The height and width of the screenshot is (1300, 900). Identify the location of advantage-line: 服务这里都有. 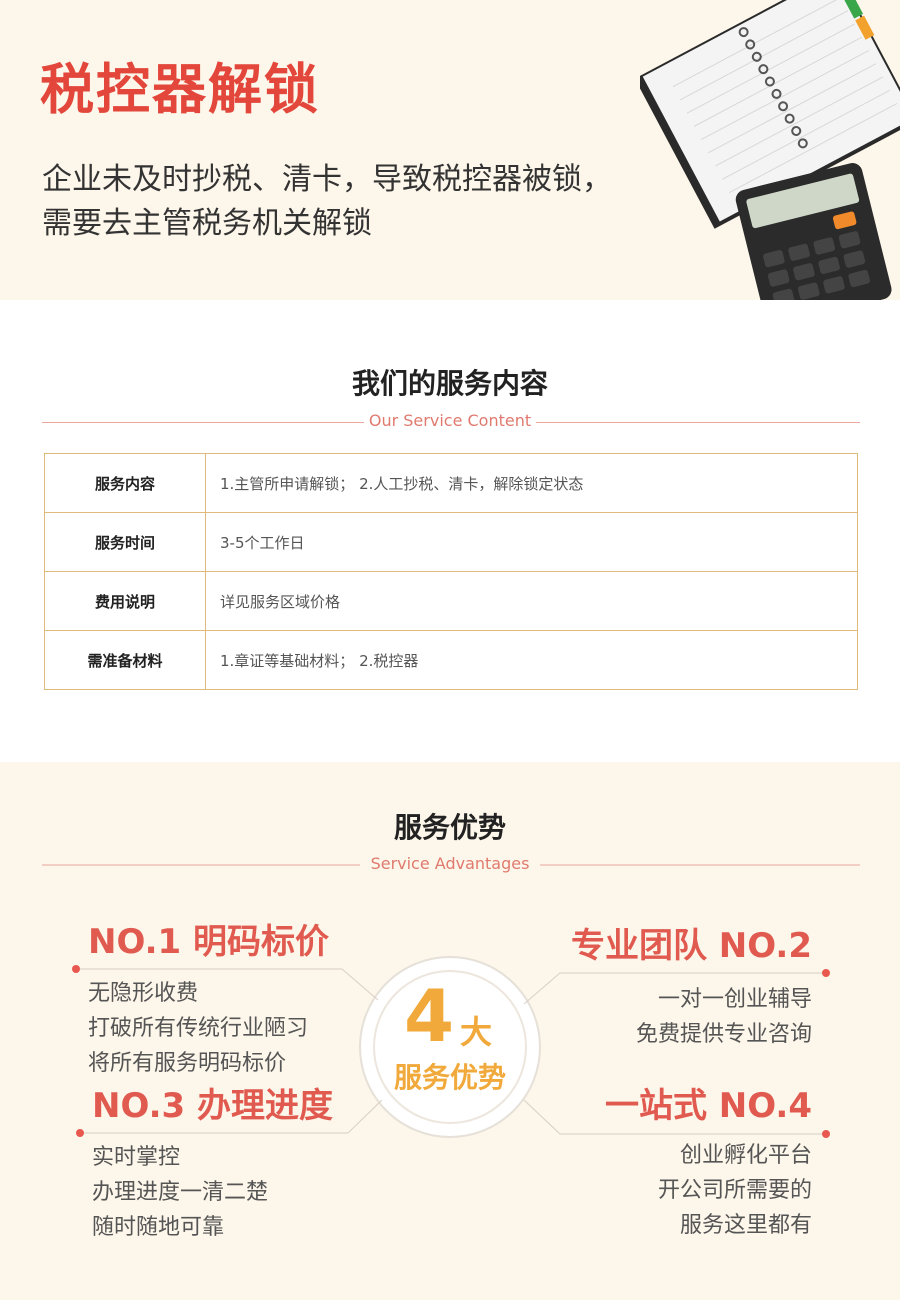
(745, 1225).